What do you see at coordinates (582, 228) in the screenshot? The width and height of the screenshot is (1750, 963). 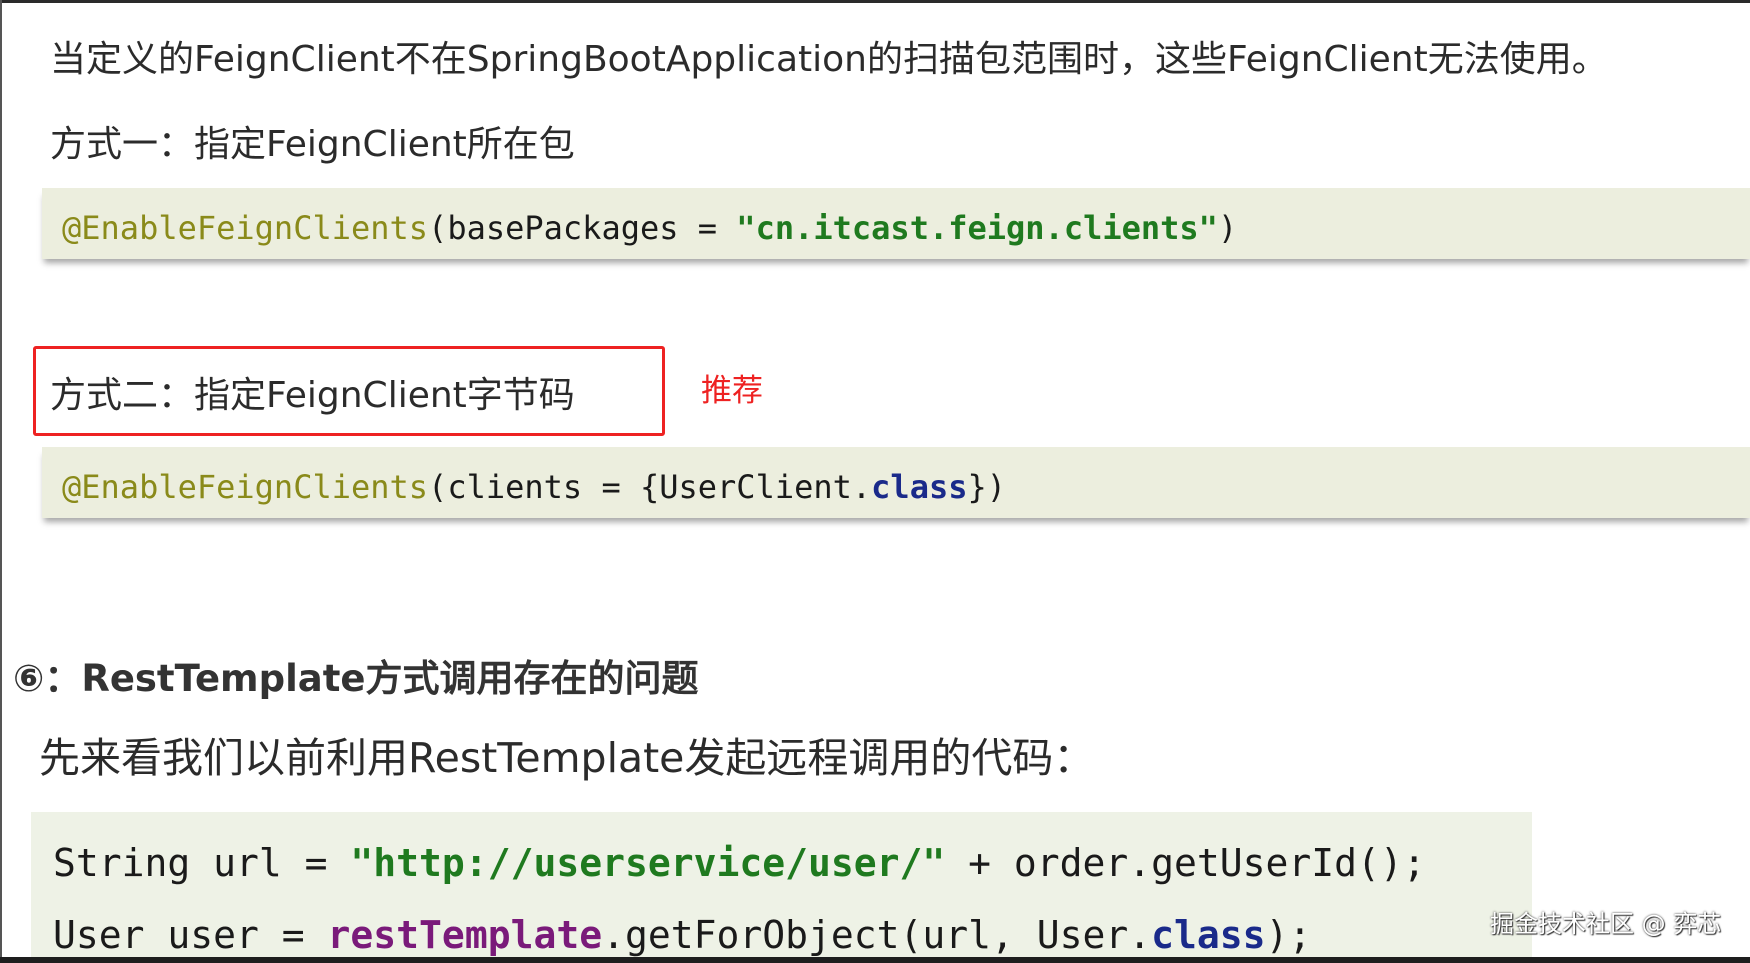 I see `code-text: (basePackages =` at bounding box center [582, 228].